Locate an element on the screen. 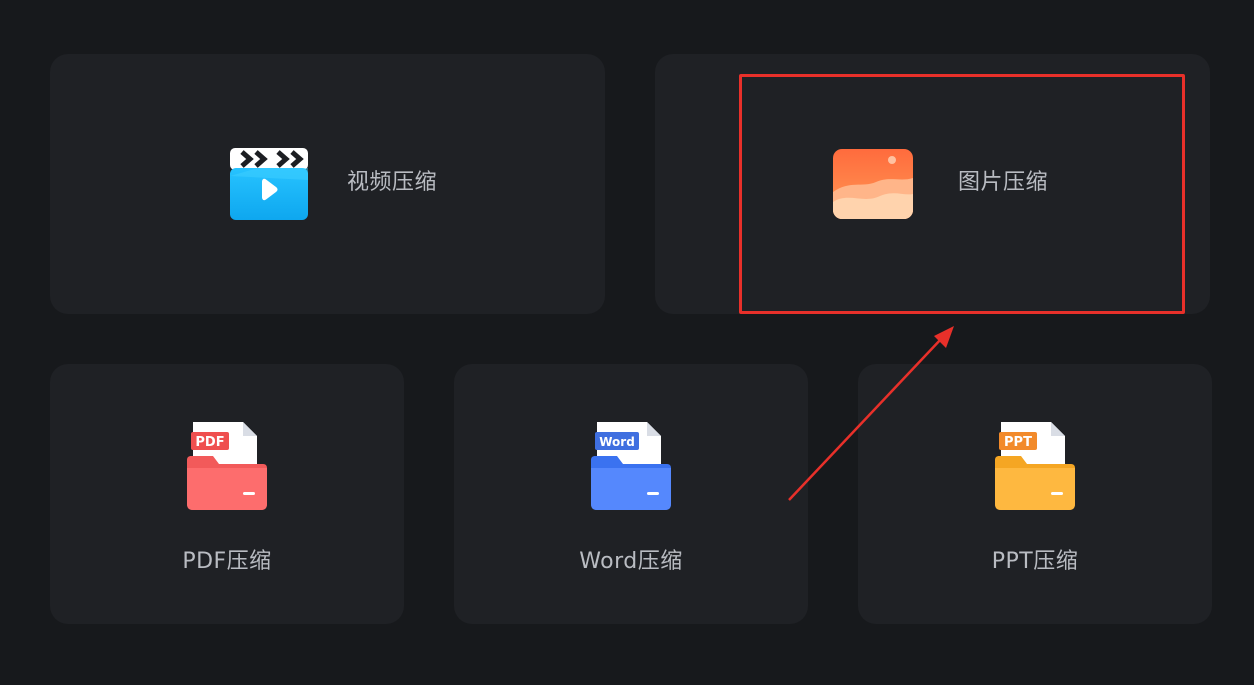 The height and width of the screenshot is (685, 1254). ppt-badge: PPT is located at coordinates (1018, 442).